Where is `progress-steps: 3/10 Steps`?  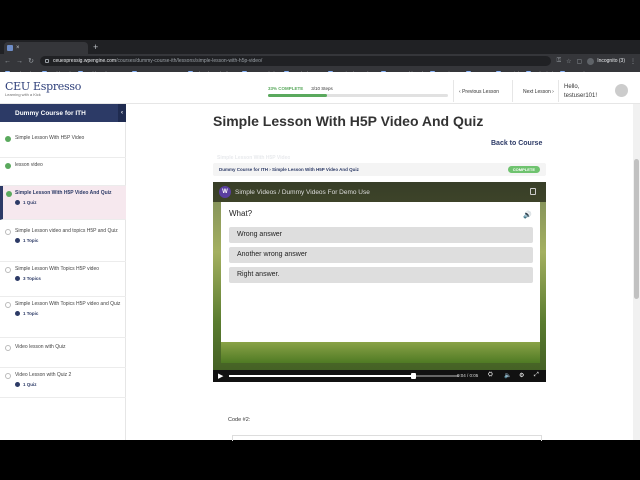
progress-steps: 3/10 Steps is located at coordinates (322, 88).